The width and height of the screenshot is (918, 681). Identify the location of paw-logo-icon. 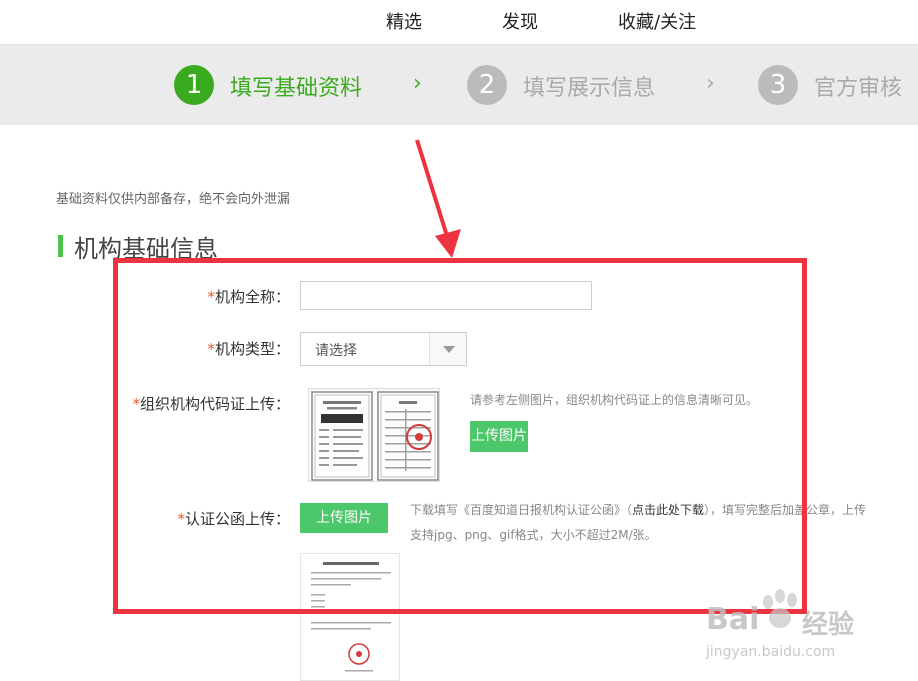
(780, 608).